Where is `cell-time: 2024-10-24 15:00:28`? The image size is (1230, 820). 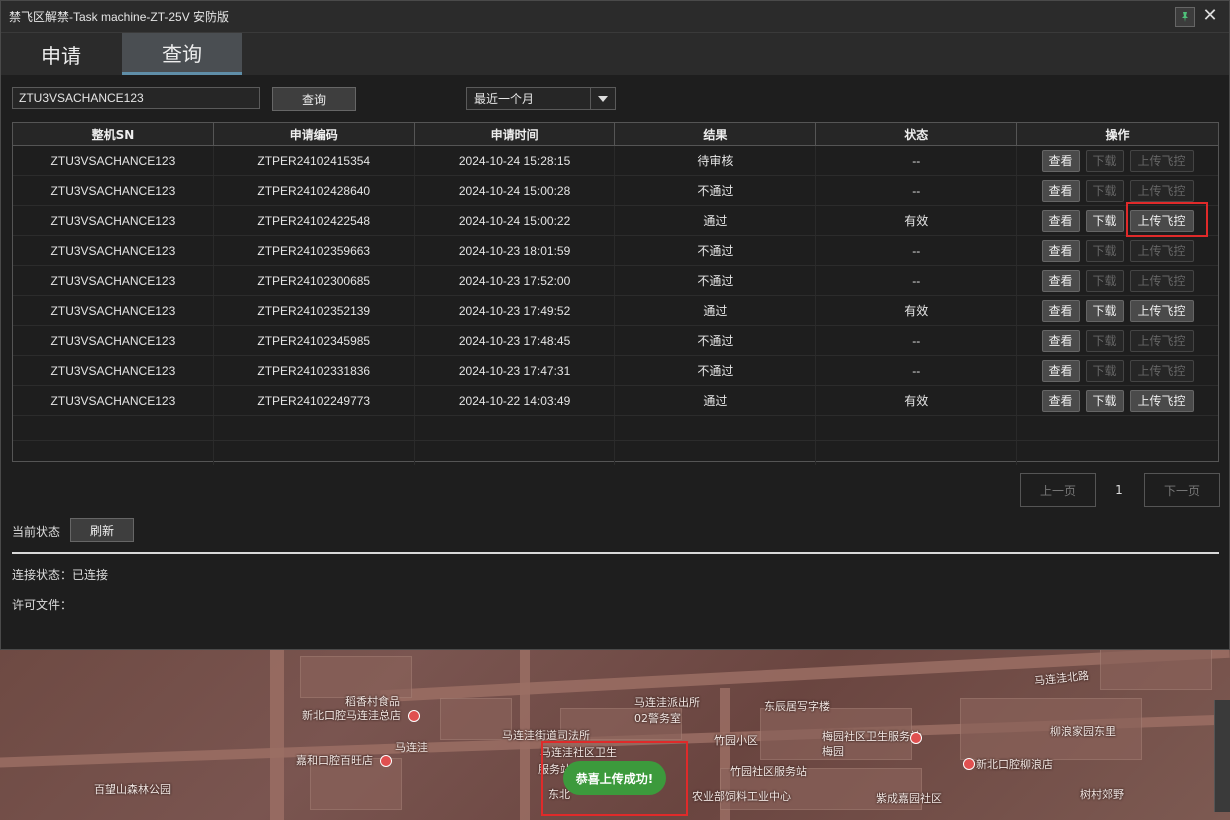
cell-time: 2024-10-24 15:00:28 is located at coordinates (515, 190).